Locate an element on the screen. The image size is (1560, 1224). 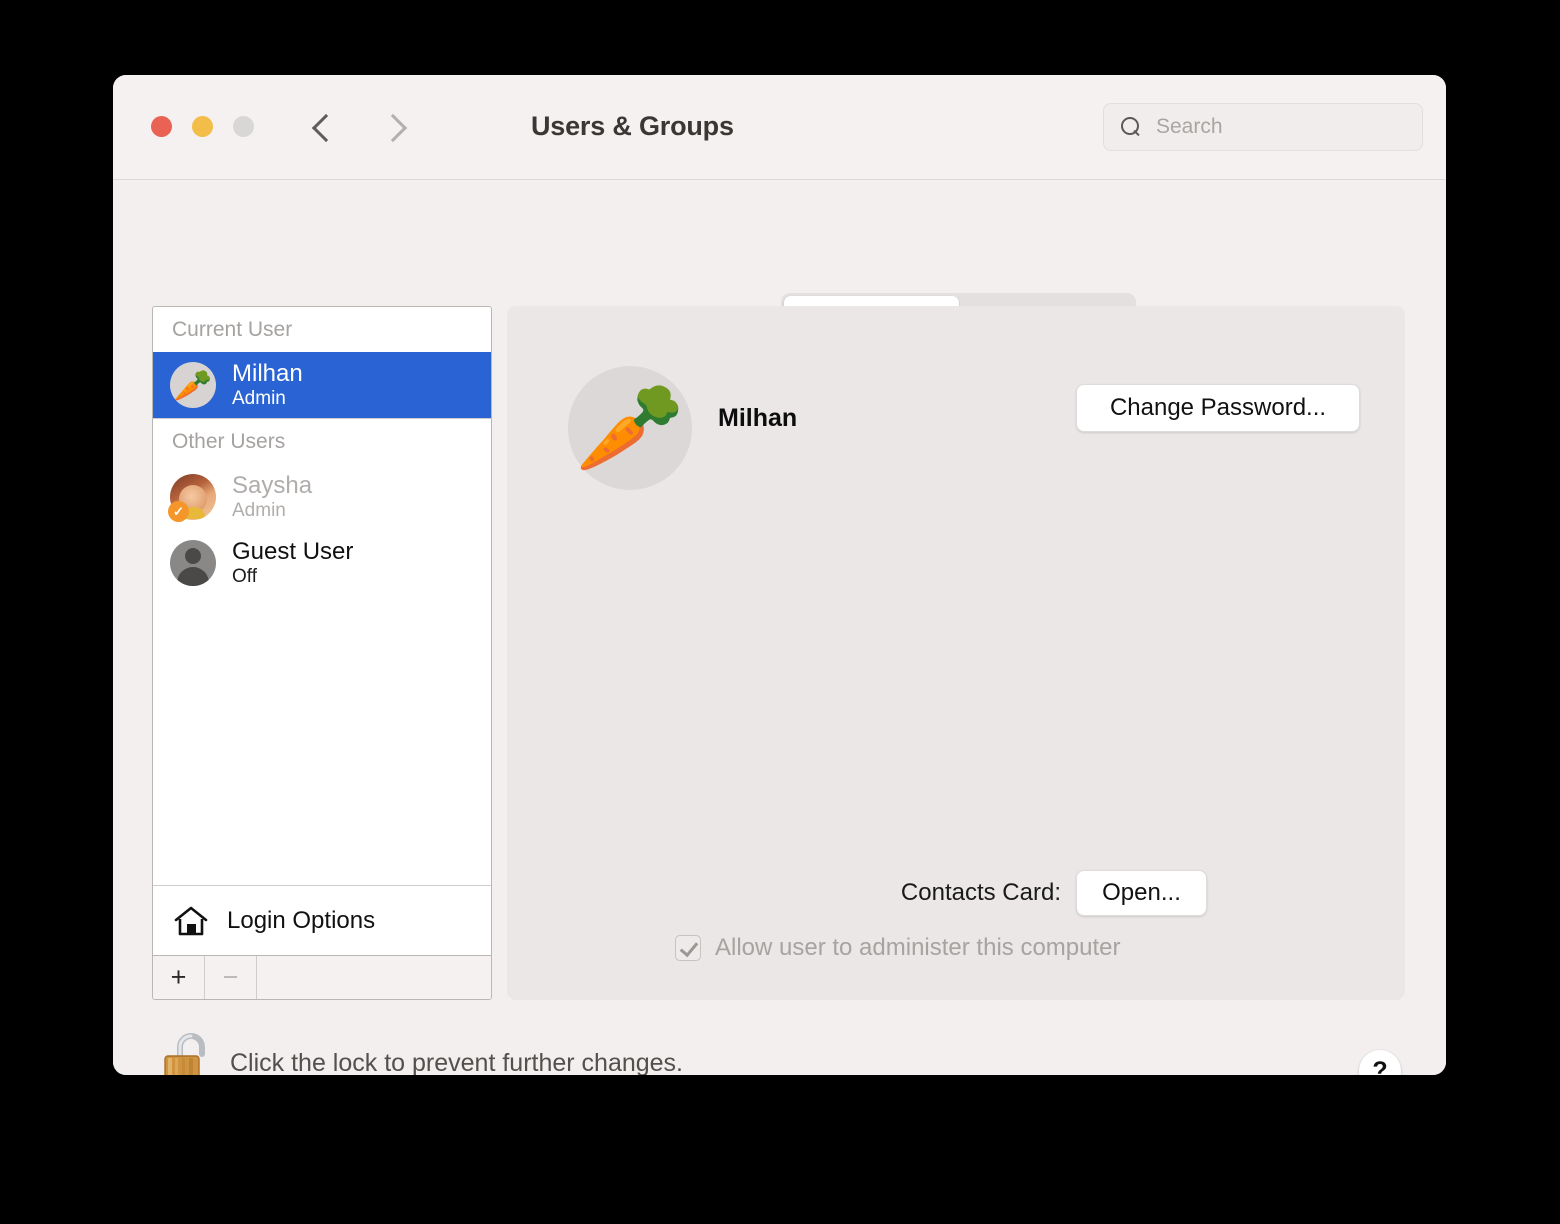
user-row-saysha: ✓ Saysha Admin is located at coordinates (322, 497).